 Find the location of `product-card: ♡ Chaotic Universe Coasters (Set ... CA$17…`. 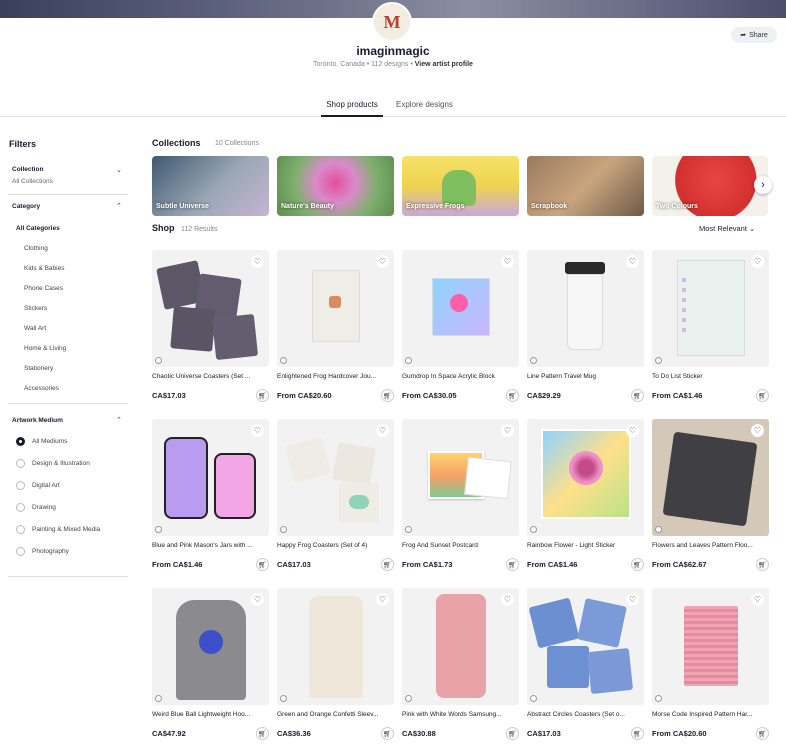

product-card: ♡ Chaotic Universe Coasters (Set ... CA$17… is located at coordinates (210, 331).